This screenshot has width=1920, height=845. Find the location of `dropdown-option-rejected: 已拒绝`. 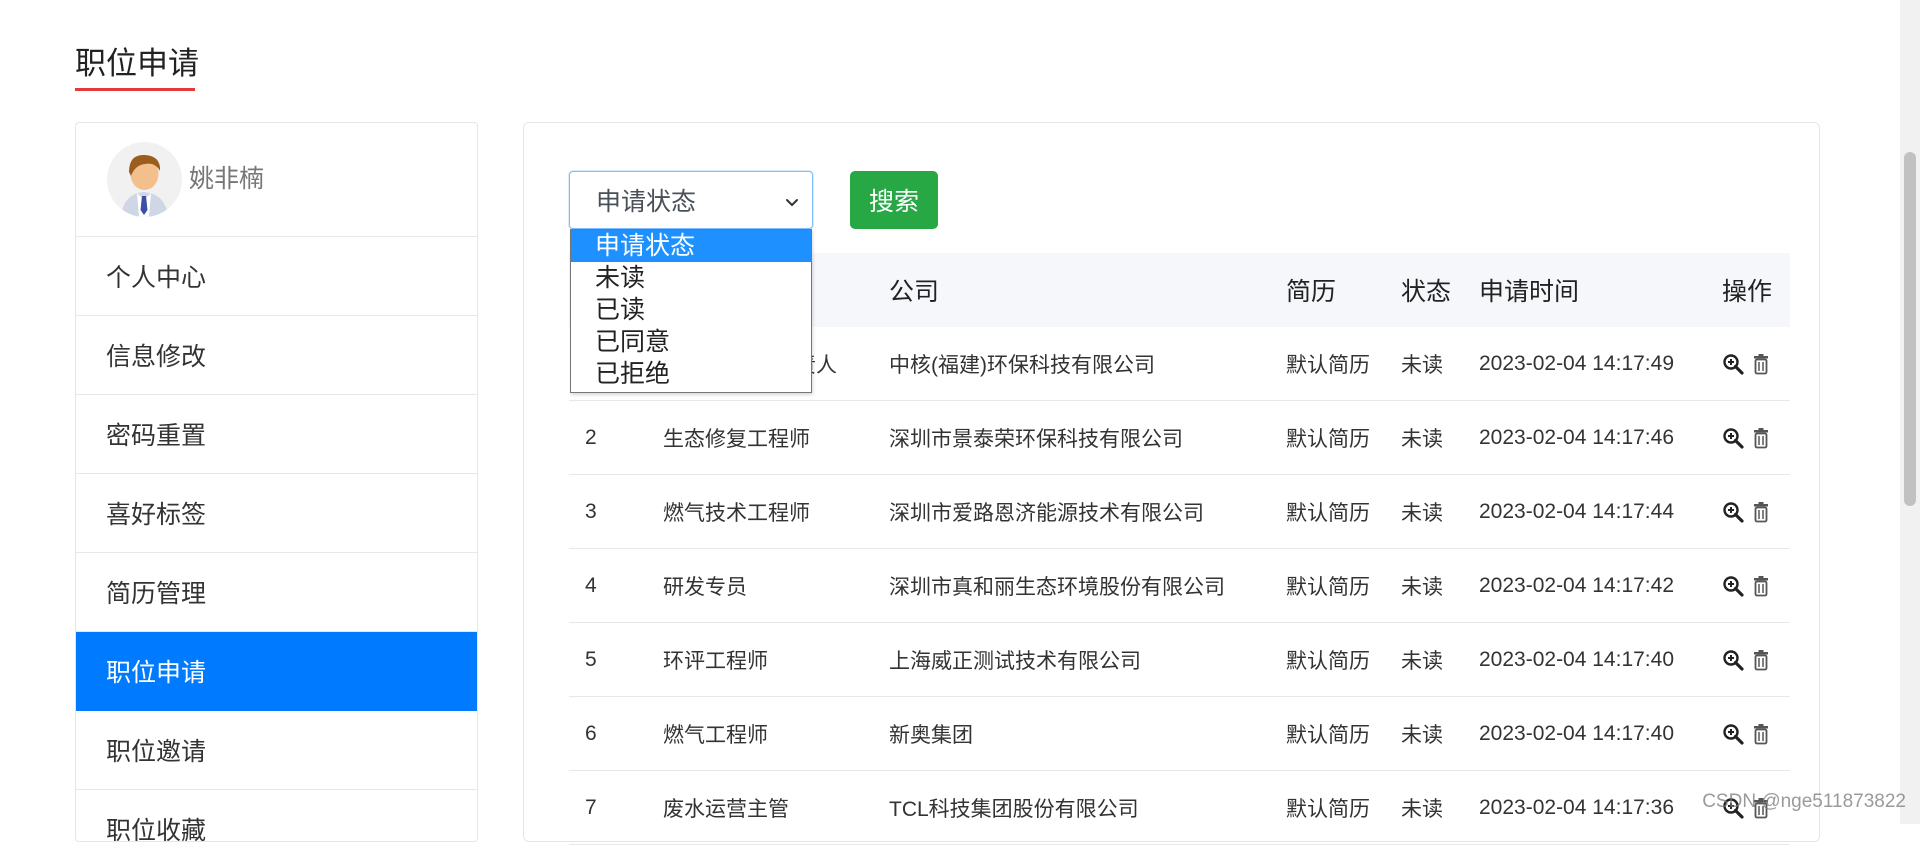

dropdown-option-rejected: 已拒绝 is located at coordinates (691, 374).